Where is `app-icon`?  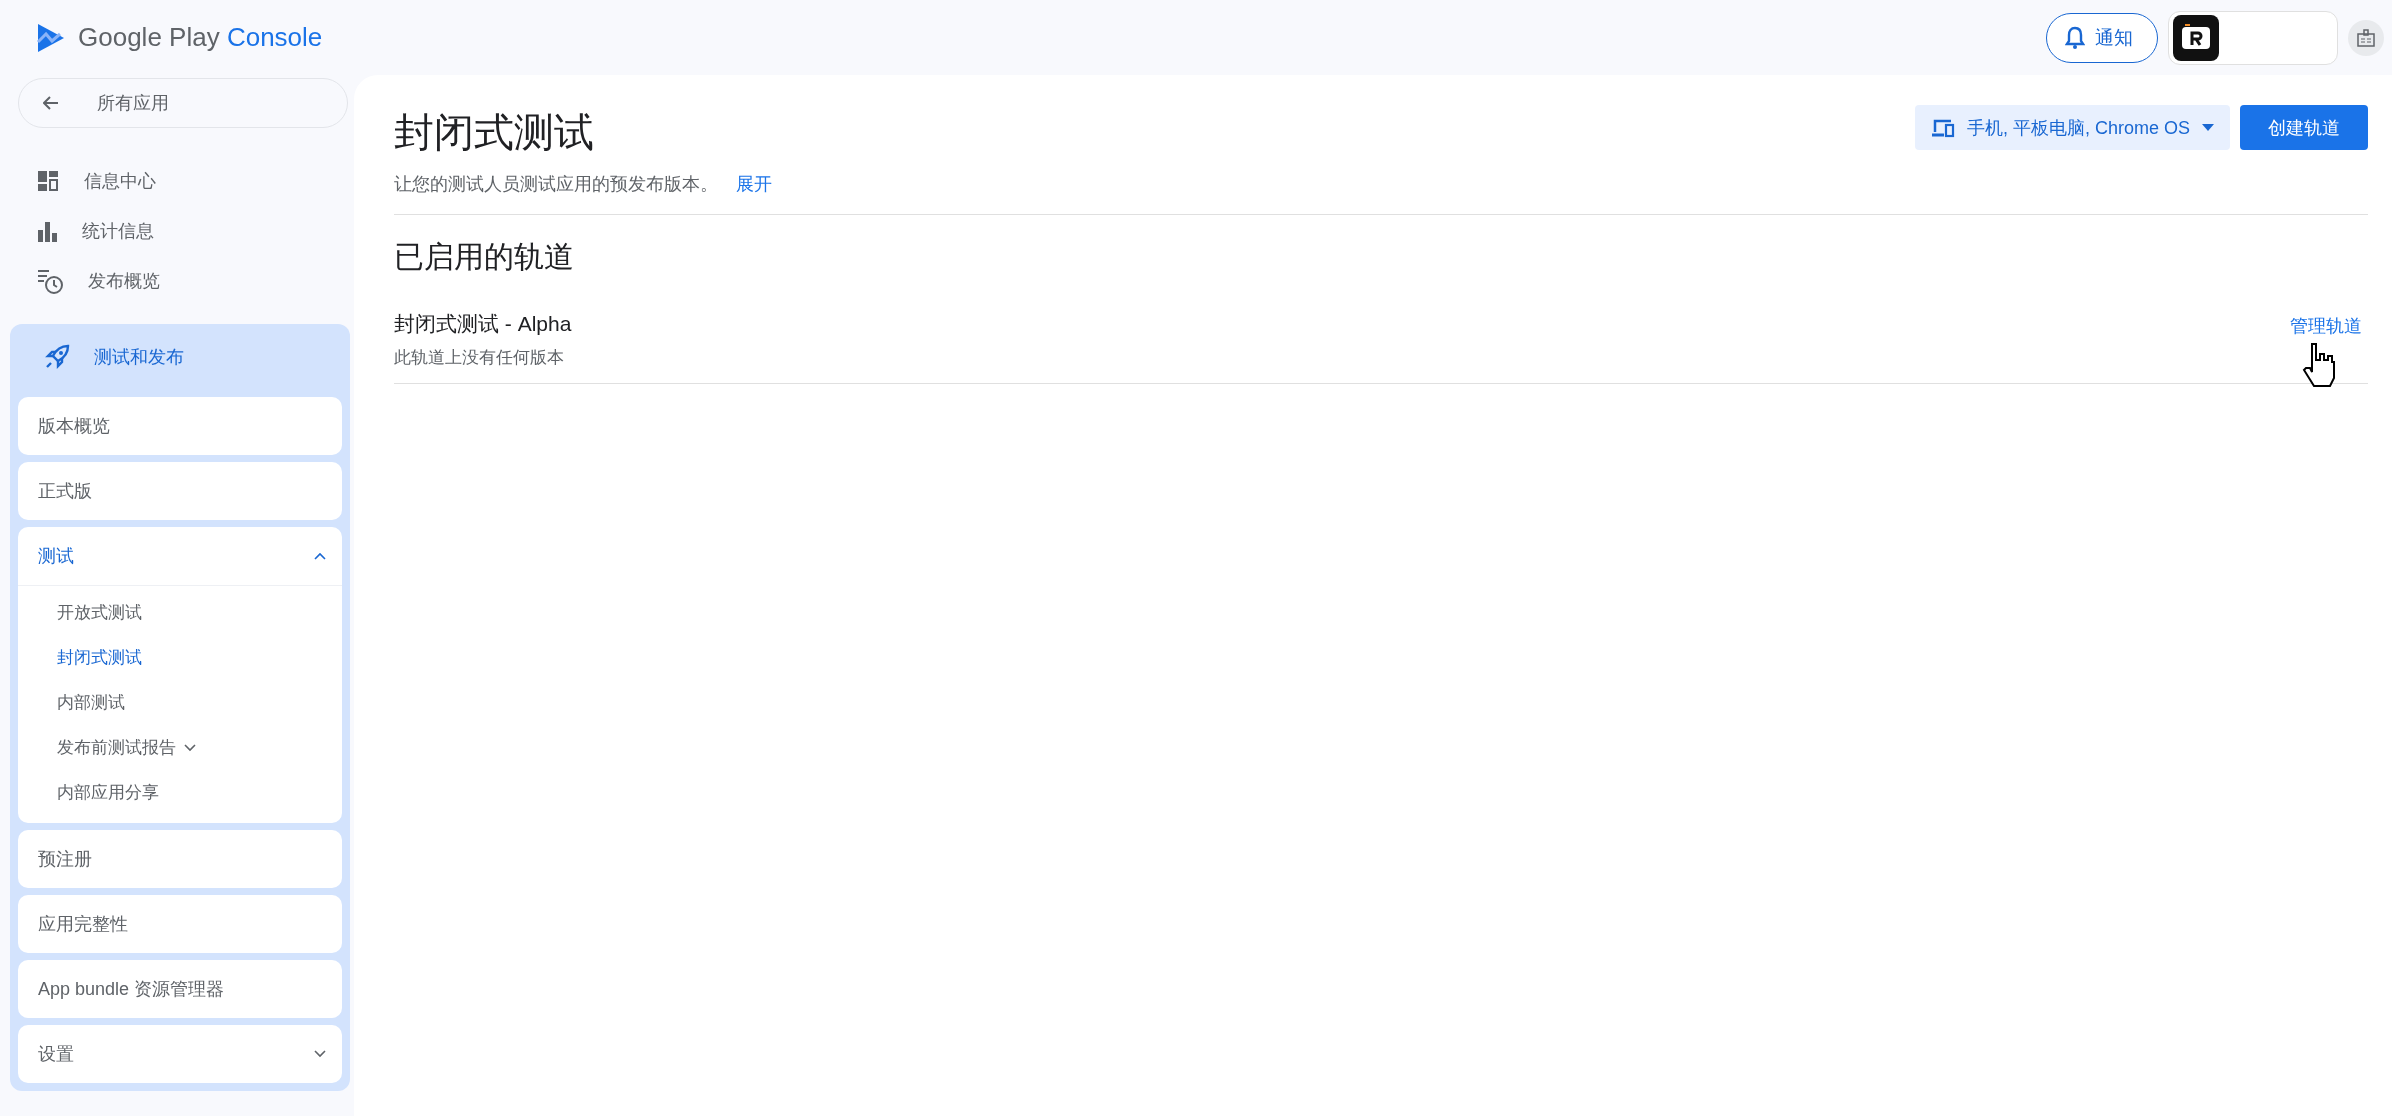
app-icon is located at coordinates (2196, 37).